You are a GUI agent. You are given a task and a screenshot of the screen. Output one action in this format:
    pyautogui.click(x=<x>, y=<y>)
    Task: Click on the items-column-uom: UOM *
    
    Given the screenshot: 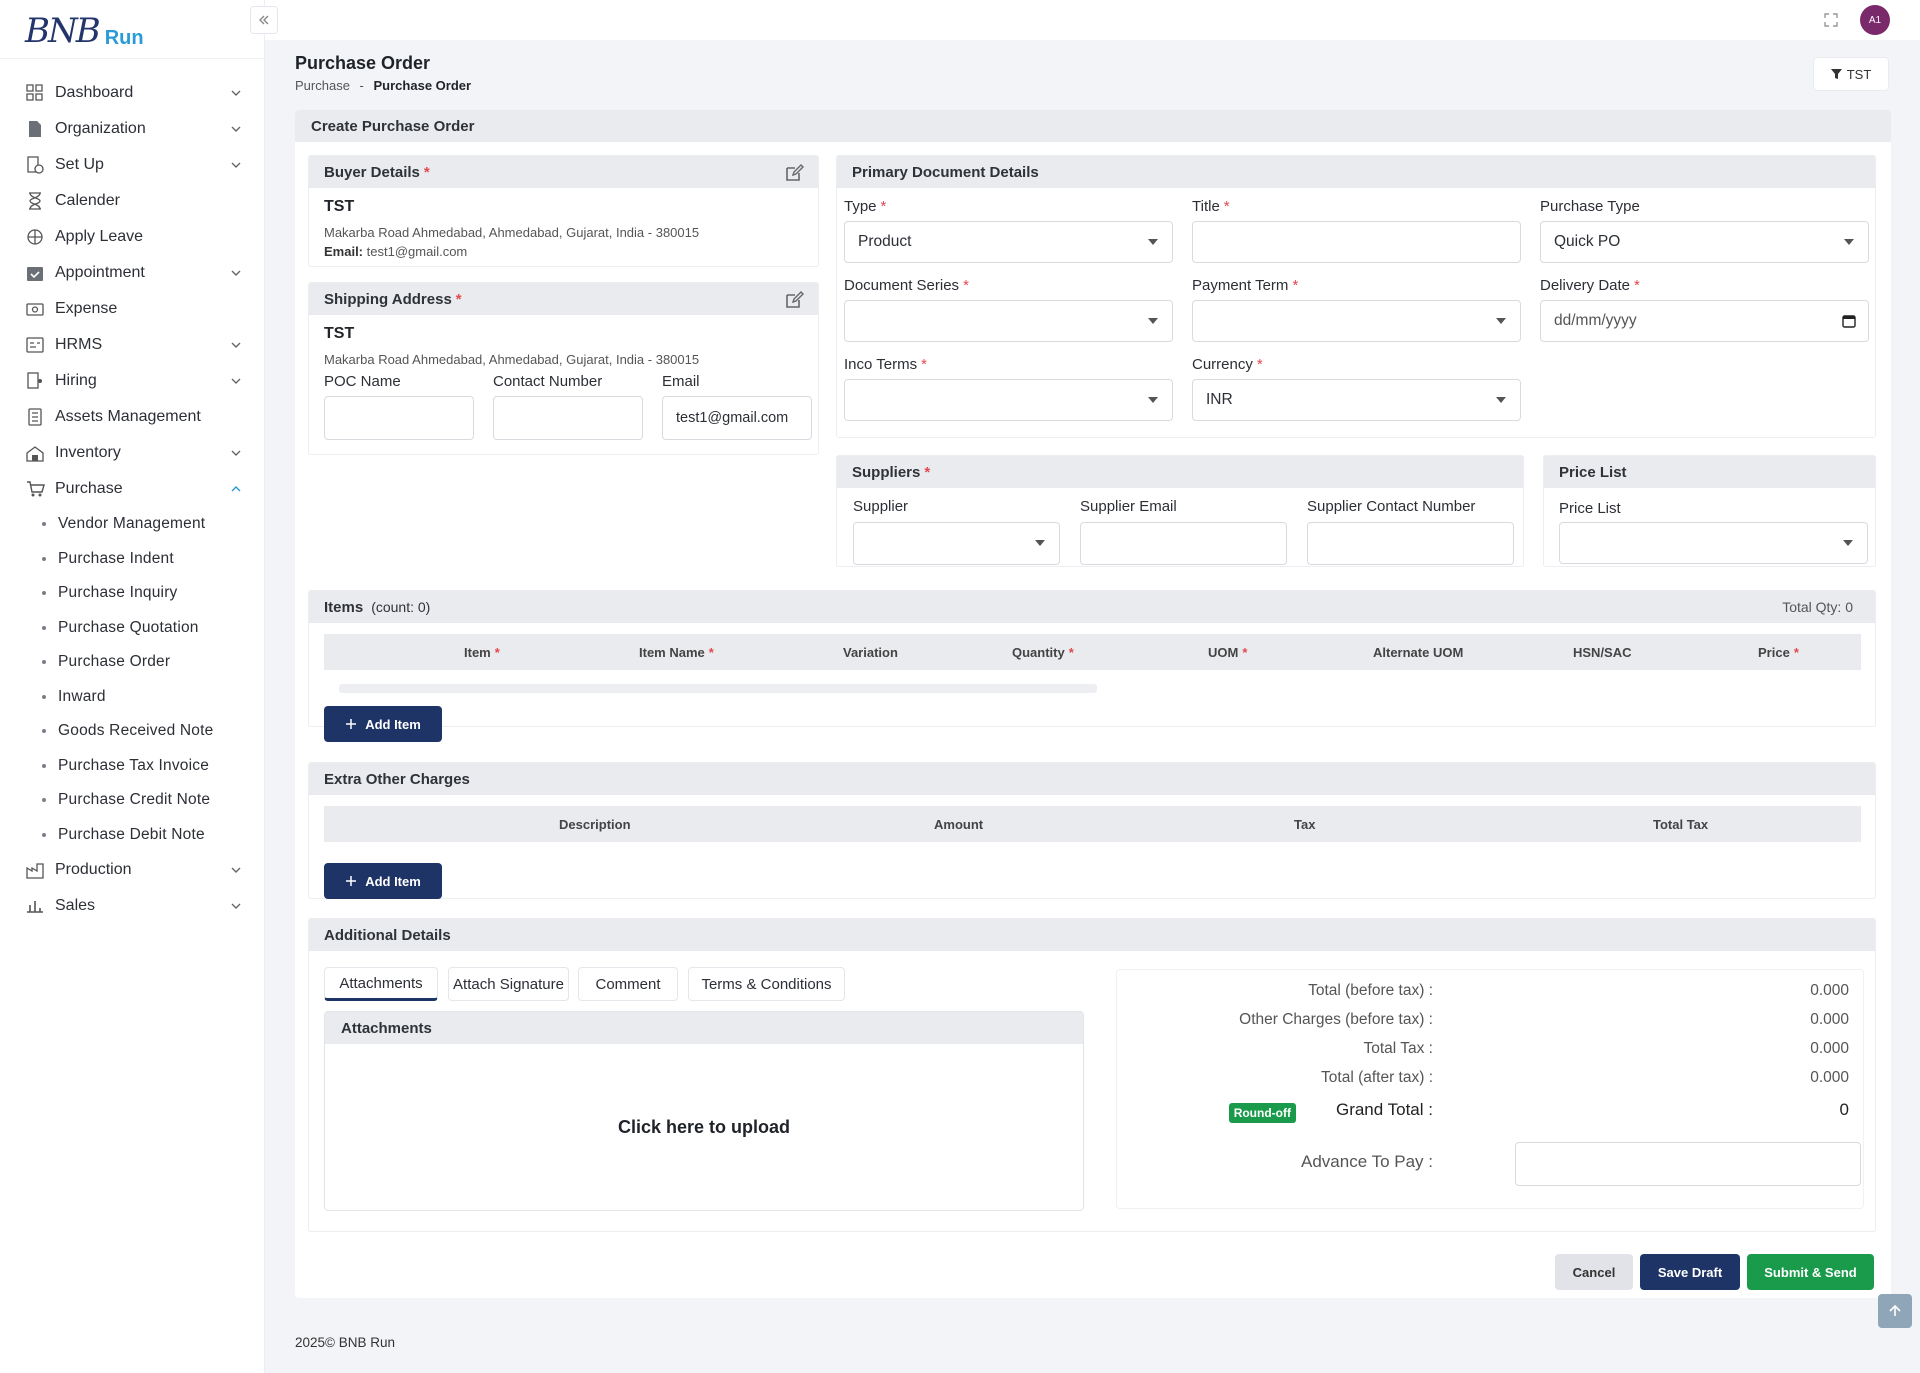 What is the action you would take?
    pyautogui.click(x=1228, y=652)
    